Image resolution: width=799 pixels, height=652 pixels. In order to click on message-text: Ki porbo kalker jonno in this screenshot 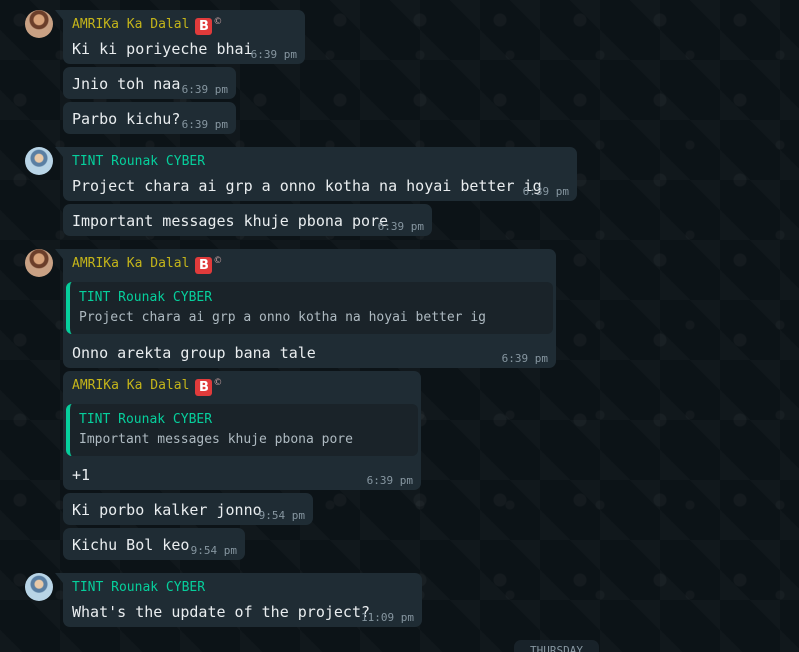, I will do `click(167, 510)`.